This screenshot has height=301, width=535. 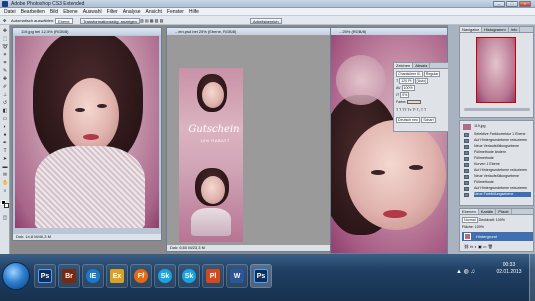 I want to click on taskbar-bridge: Br, so click(x=69, y=276).